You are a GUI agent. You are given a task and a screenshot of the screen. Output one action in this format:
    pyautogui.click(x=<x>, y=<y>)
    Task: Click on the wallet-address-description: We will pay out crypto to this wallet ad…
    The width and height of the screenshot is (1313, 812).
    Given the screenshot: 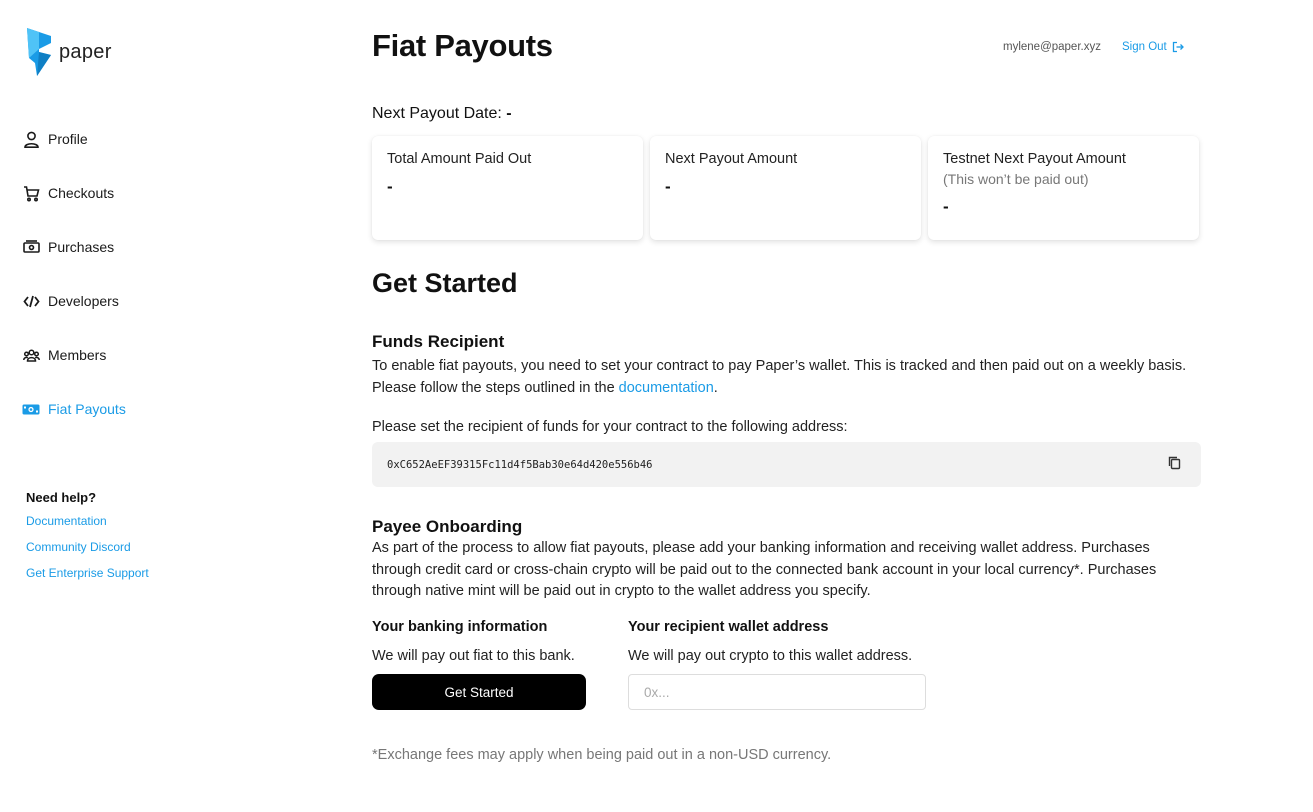 What is the action you would take?
    pyautogui.click(x=770, y=656)
    